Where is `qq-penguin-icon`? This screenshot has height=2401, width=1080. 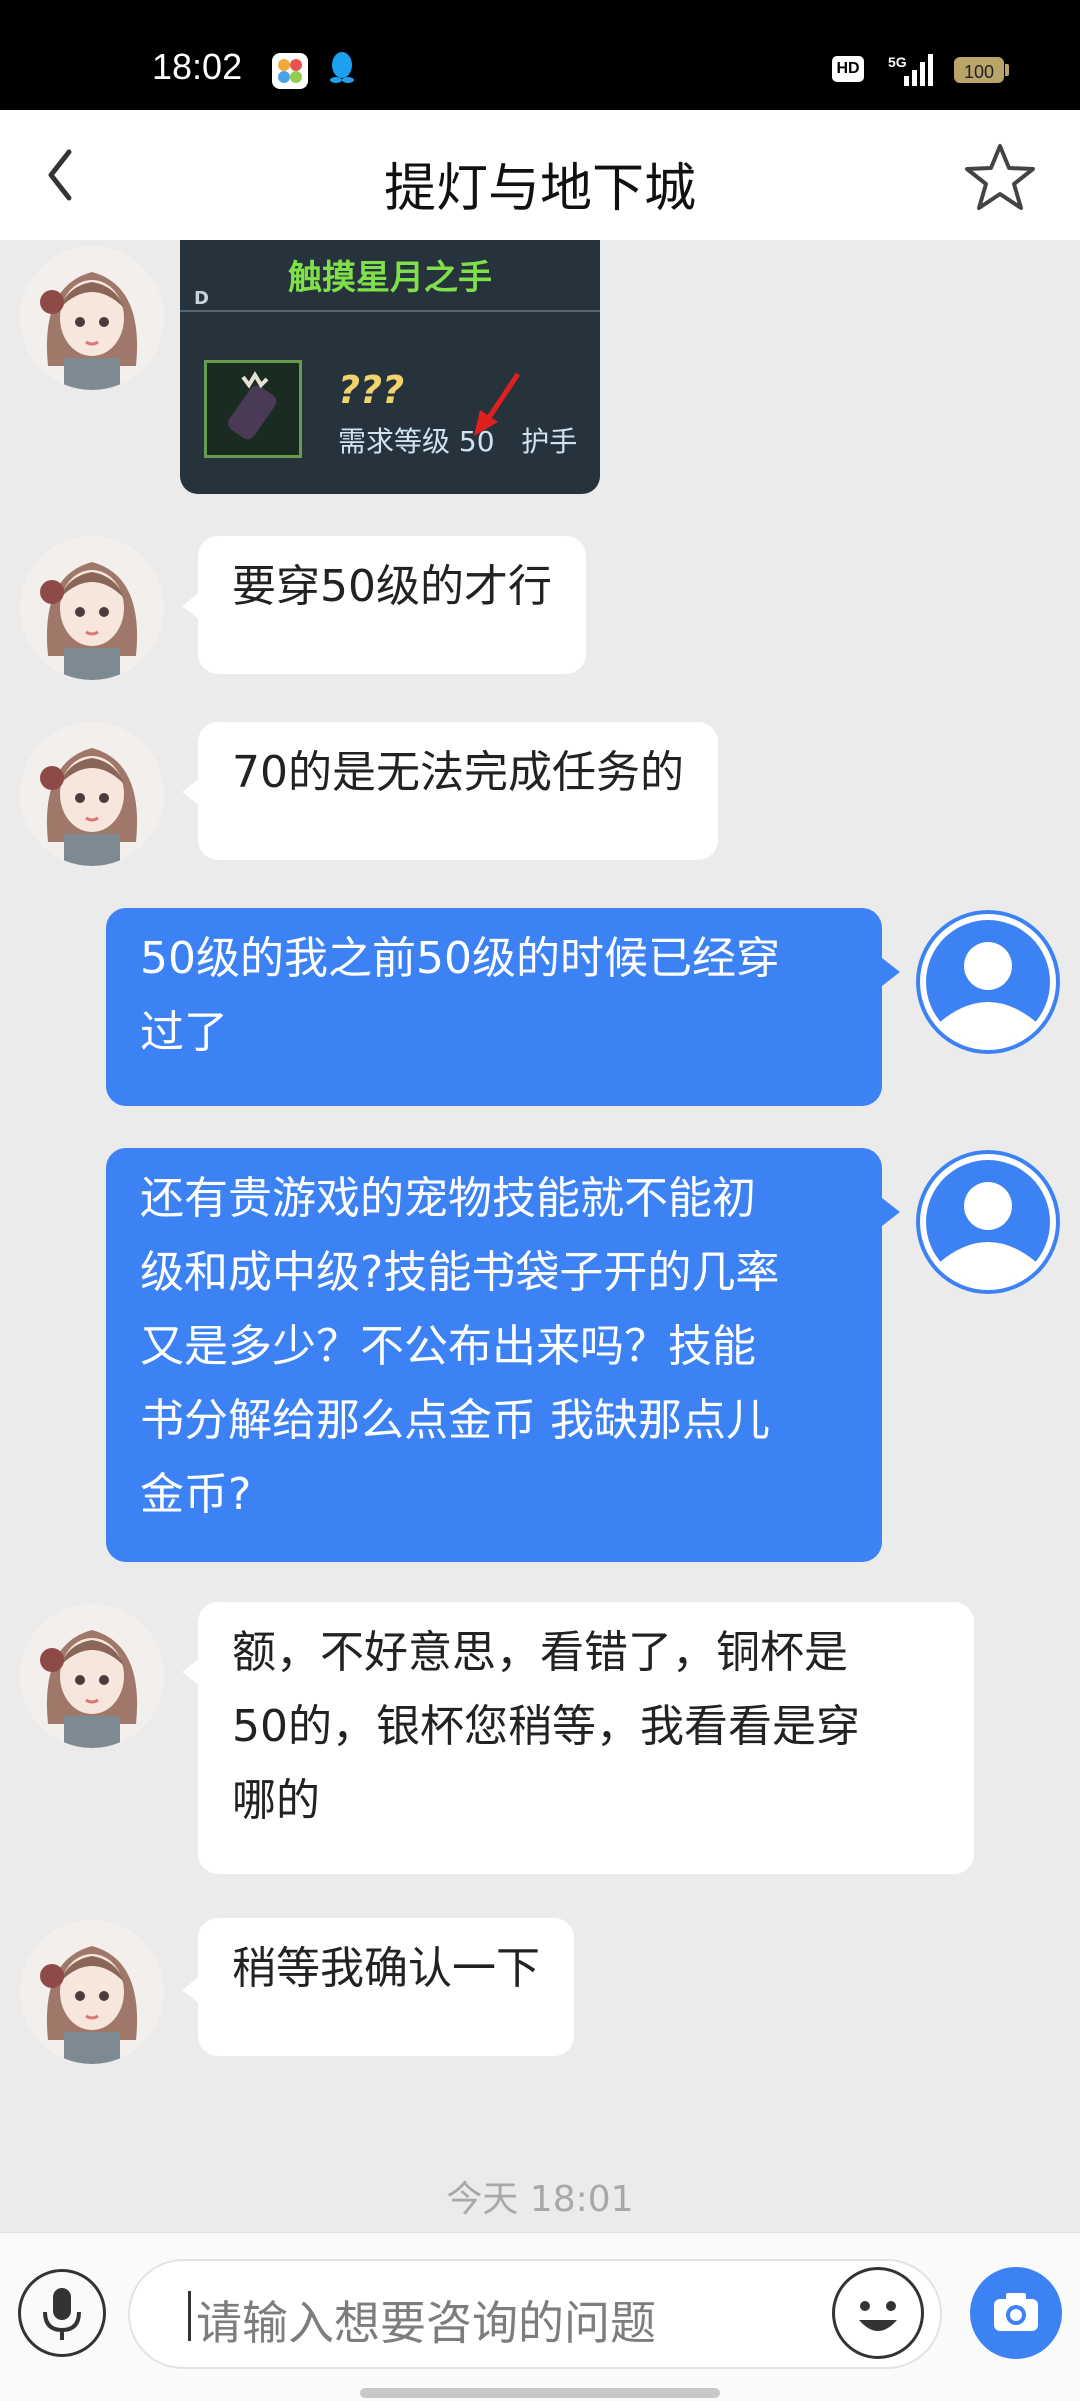
qq-penguin-icon is located at coordinates (342, 67).